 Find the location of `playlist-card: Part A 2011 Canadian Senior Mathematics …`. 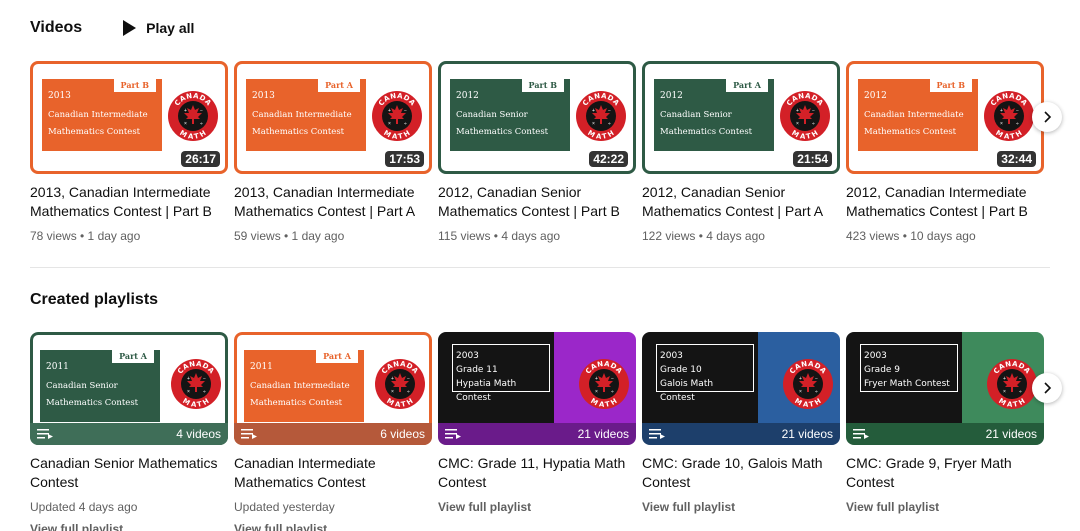

playlist-card: Part A 2011 Canadian Senior Mathematics … is located at coordinates (129, 431).